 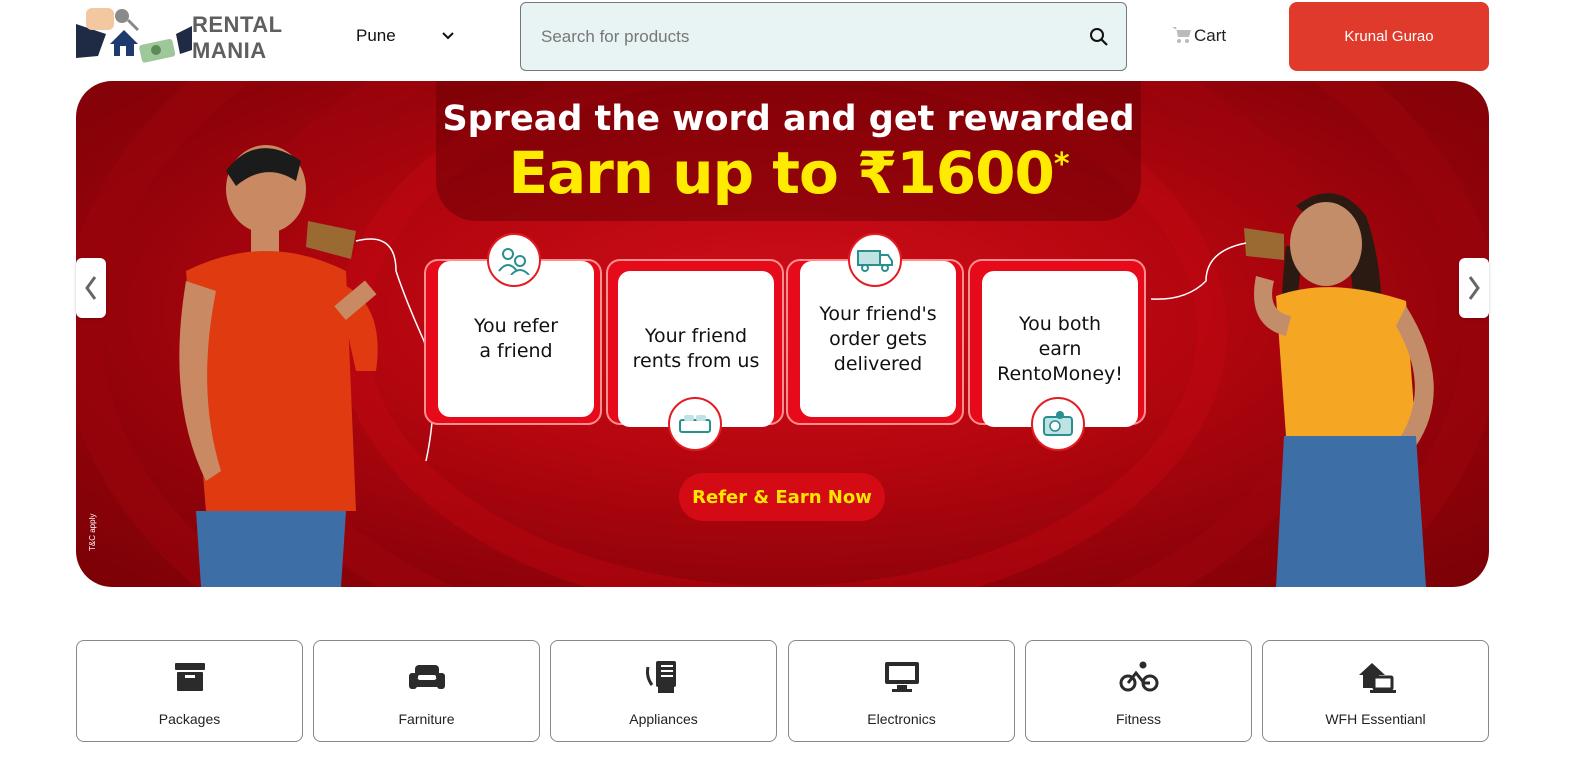 I want to click on category-label: Packages, so click(x=189, y=719).